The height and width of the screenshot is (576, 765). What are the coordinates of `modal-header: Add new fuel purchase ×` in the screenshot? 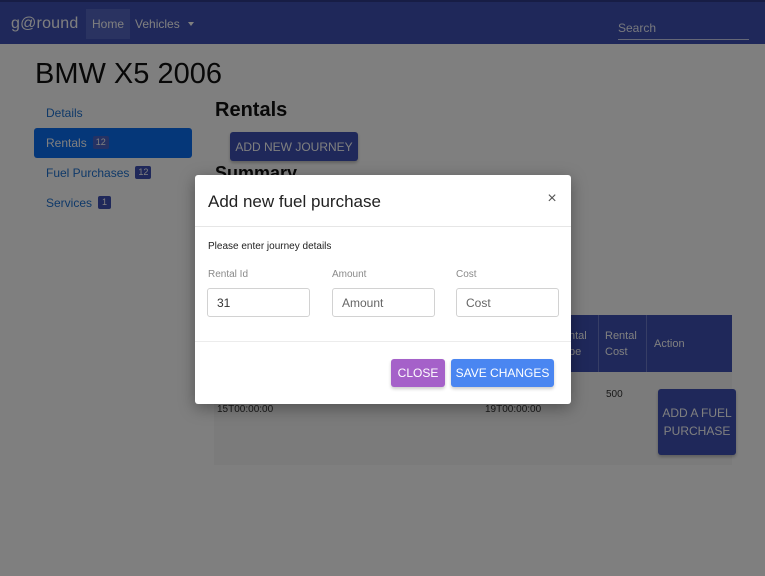 It's located at (383, 201).